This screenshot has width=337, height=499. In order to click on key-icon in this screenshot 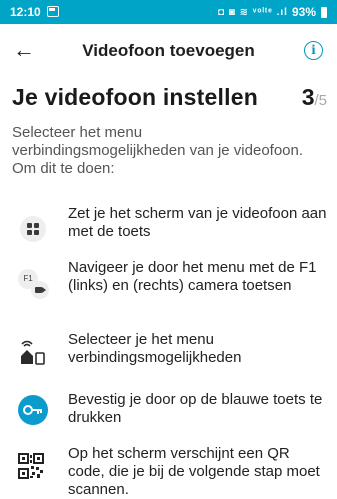, I will do `click(33, 410)`.